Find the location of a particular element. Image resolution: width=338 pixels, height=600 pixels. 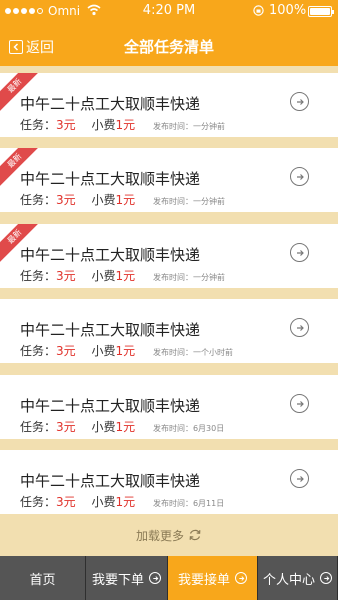

task-meta: 任务：3元 小费1元 发布时间：一个小时前 is located at coordinates (126, 350).